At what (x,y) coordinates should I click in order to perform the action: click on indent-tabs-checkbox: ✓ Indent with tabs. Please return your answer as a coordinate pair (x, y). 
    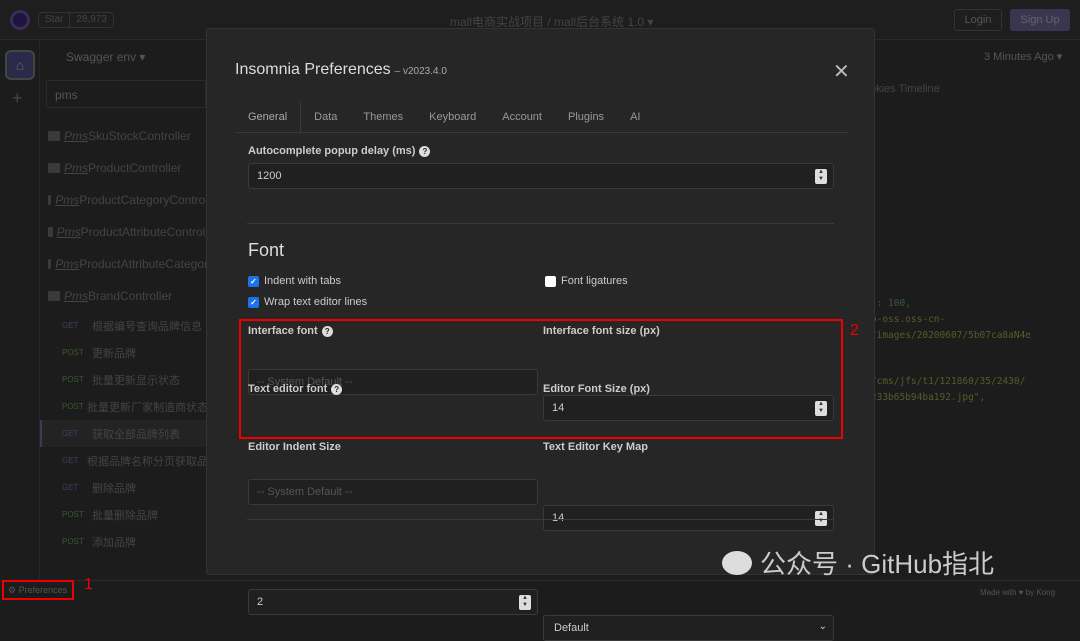
    Looking at the image, I should click on (294, 281).